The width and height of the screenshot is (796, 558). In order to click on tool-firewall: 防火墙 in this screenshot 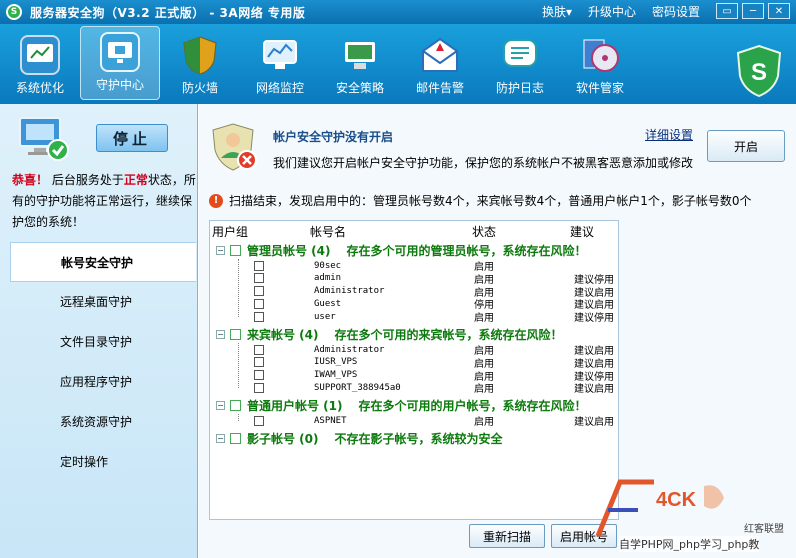, I will do `click(200, 63)`.